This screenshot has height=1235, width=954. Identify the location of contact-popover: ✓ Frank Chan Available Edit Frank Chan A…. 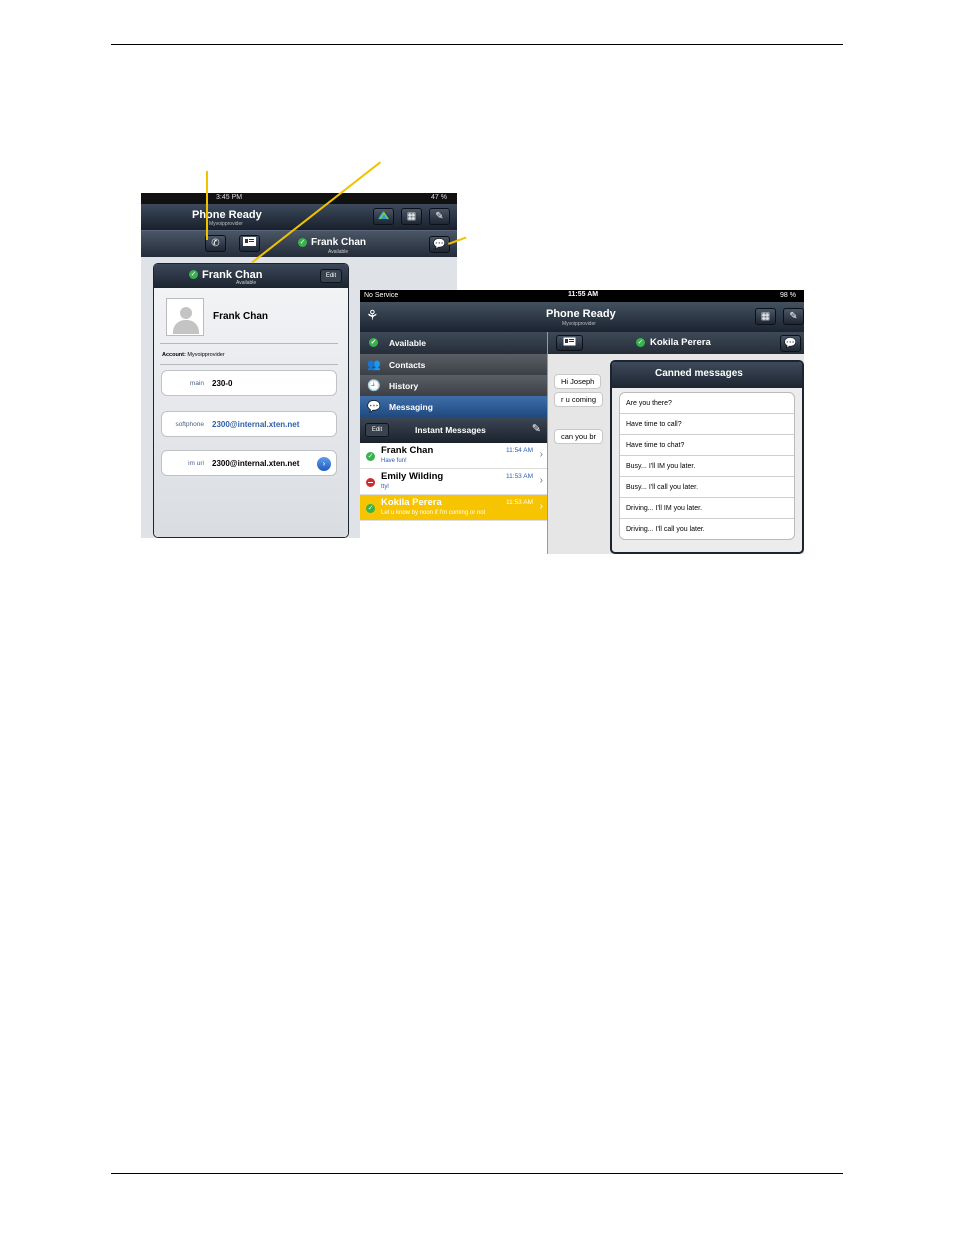
(251, 400).